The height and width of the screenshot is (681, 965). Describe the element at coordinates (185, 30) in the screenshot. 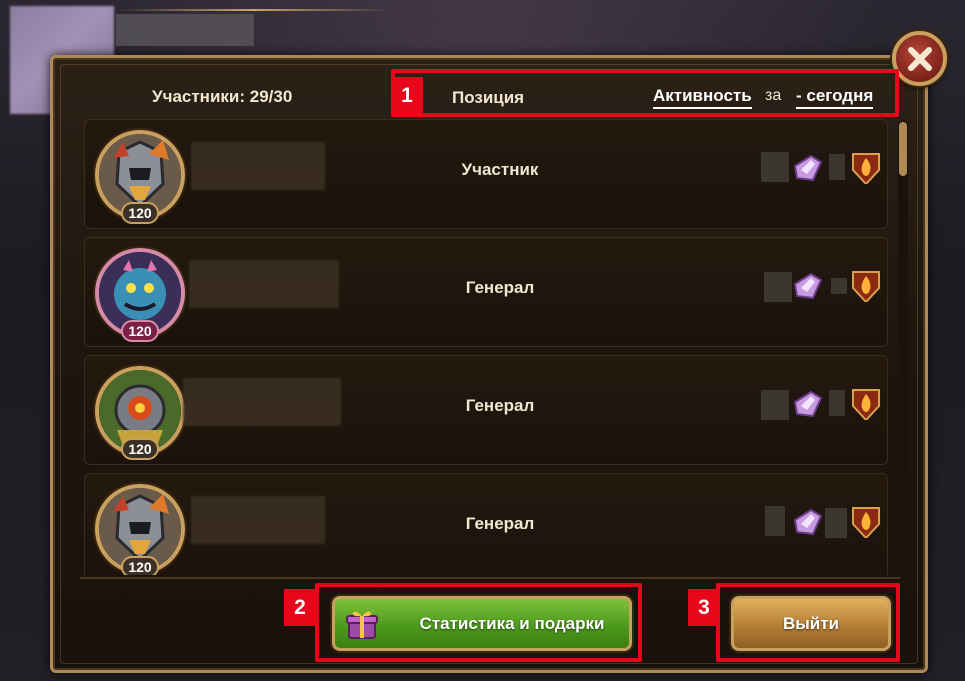

I see `guild-name-blurred` at that location.